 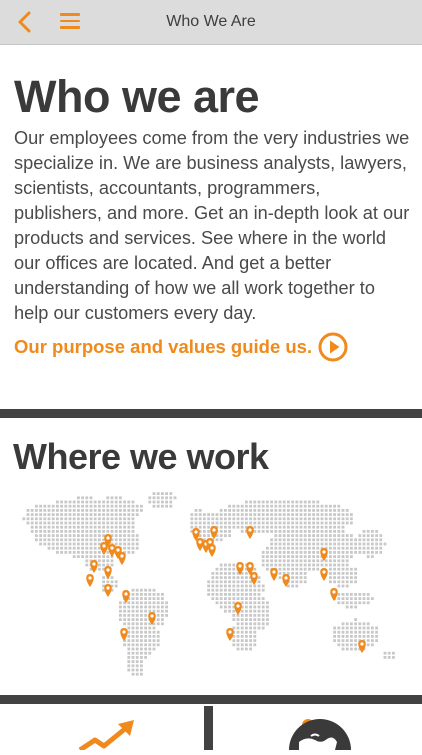 I want to click on top-navigation-bar: Who We Are, so click(x=211, y=22).